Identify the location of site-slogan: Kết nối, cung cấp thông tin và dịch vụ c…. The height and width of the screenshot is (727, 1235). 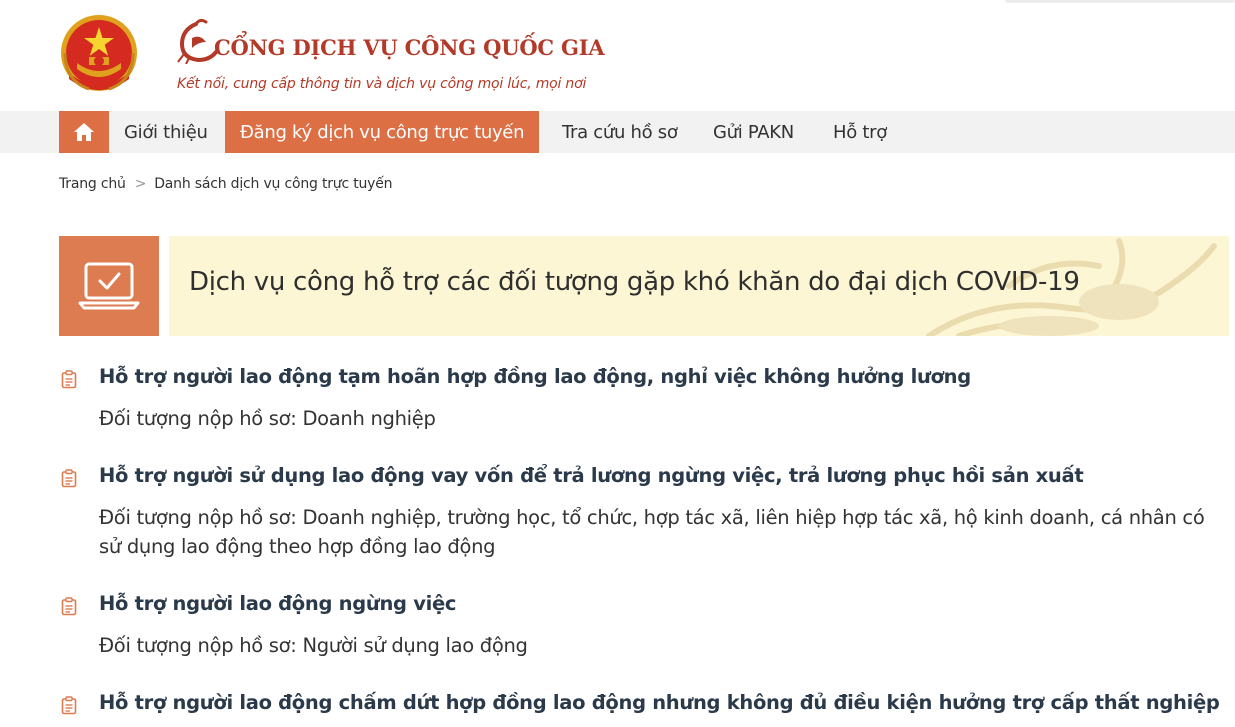
(382, 84).